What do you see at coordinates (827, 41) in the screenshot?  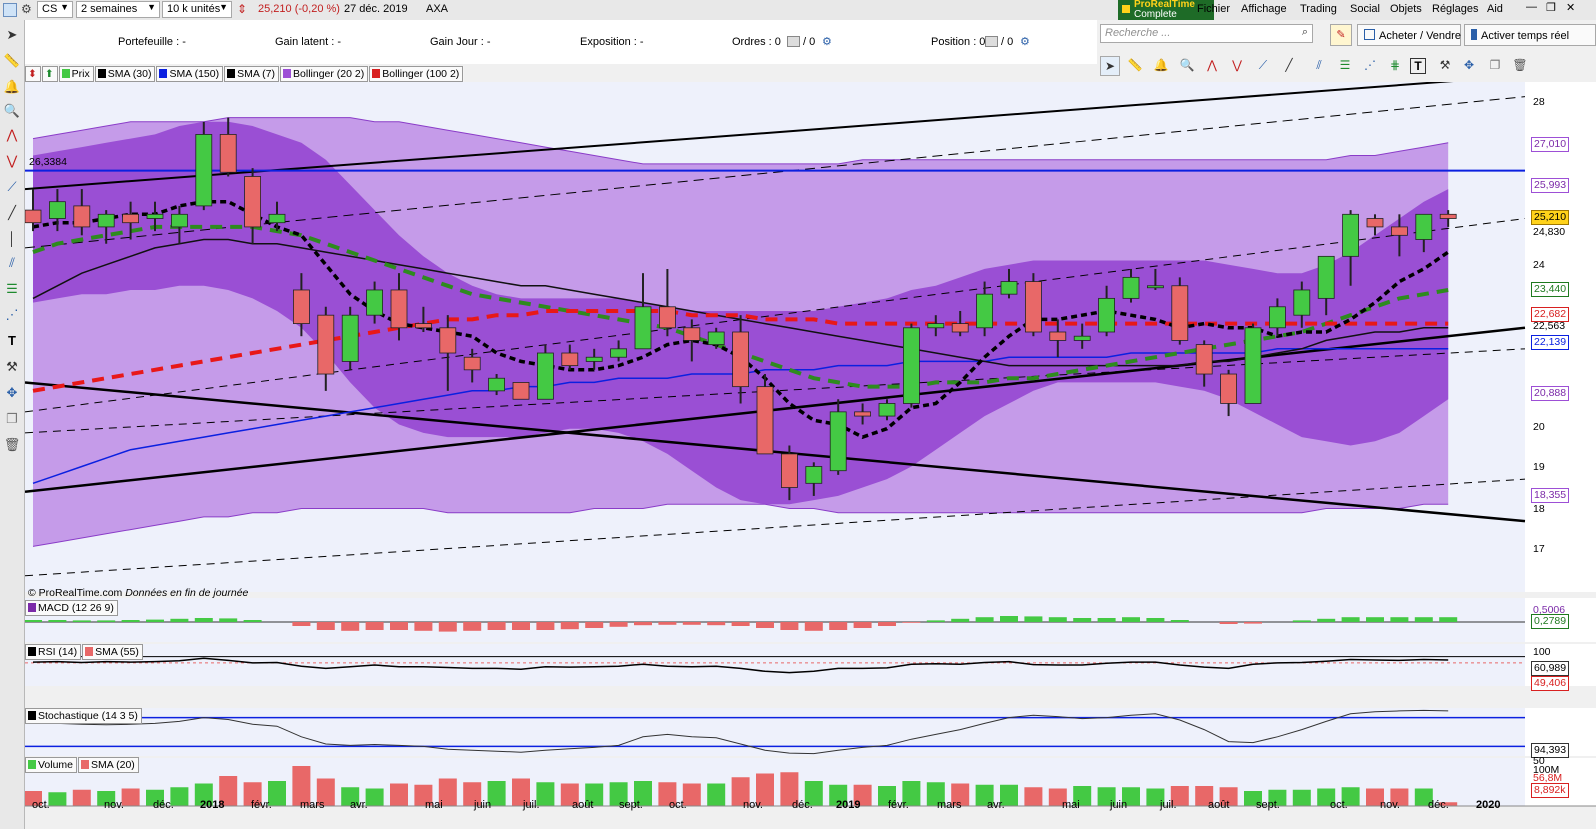 I see `orders-settings-icon: ⚙` at bounding box center [827, 41].